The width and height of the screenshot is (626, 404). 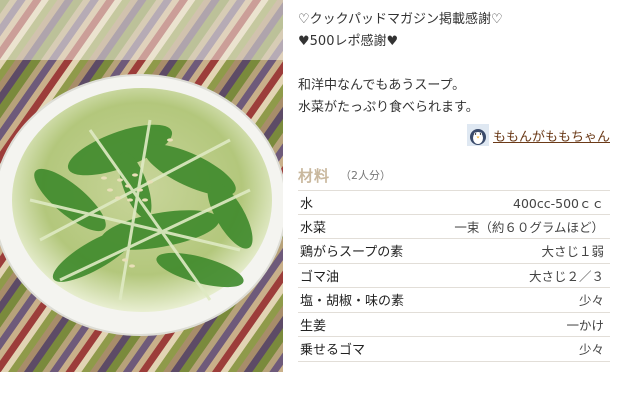 I want to click on ingredient-row: 水 400cc-500ｃｃ, so click(x=454, y=202).